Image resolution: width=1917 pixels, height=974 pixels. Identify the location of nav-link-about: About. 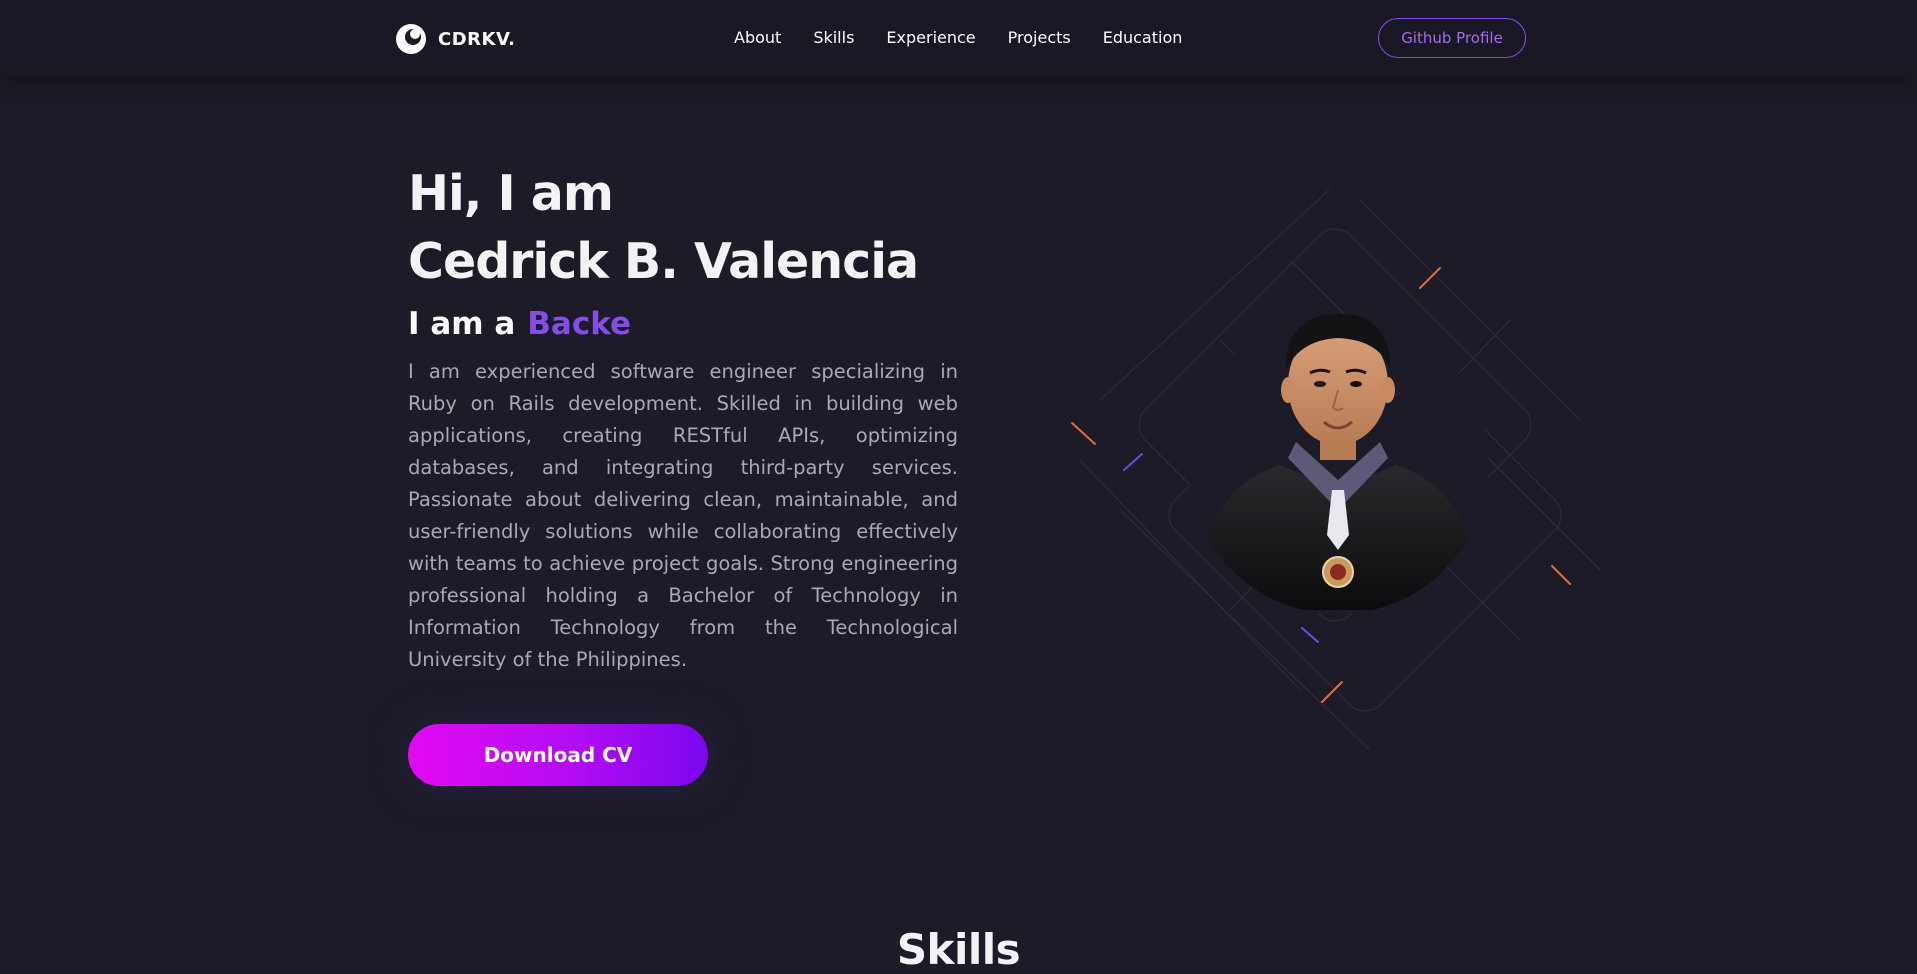
(757, 37).